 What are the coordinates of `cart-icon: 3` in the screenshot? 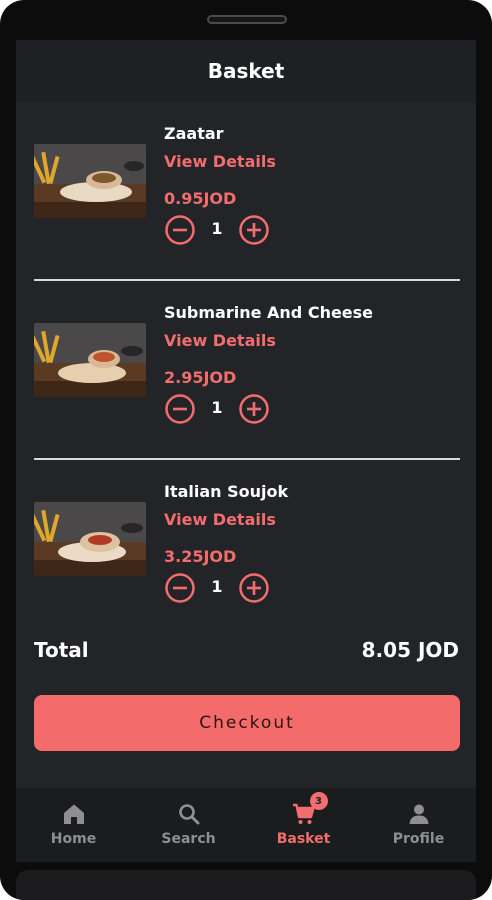 It's located at (310, 809).